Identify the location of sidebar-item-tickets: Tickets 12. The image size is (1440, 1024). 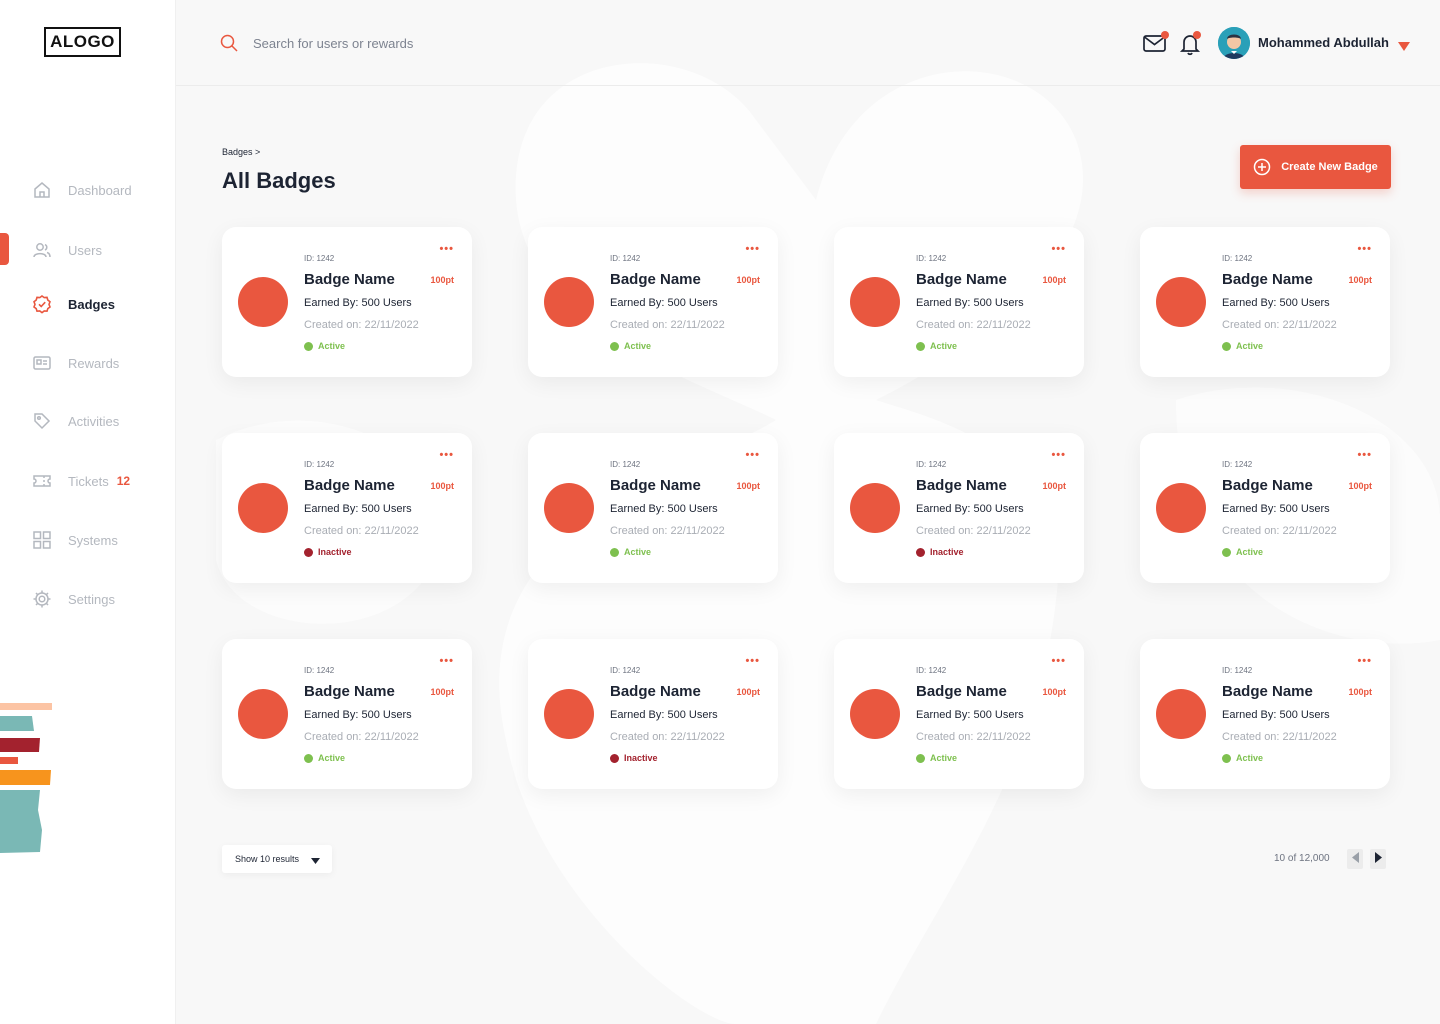
(81, 481).